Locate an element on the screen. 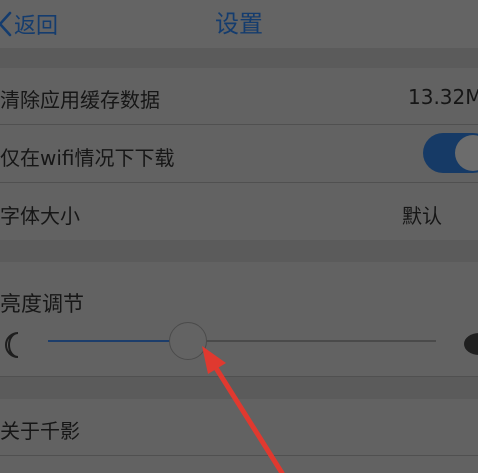  annotation-arrow-icon is located at coordinates (243, 409).